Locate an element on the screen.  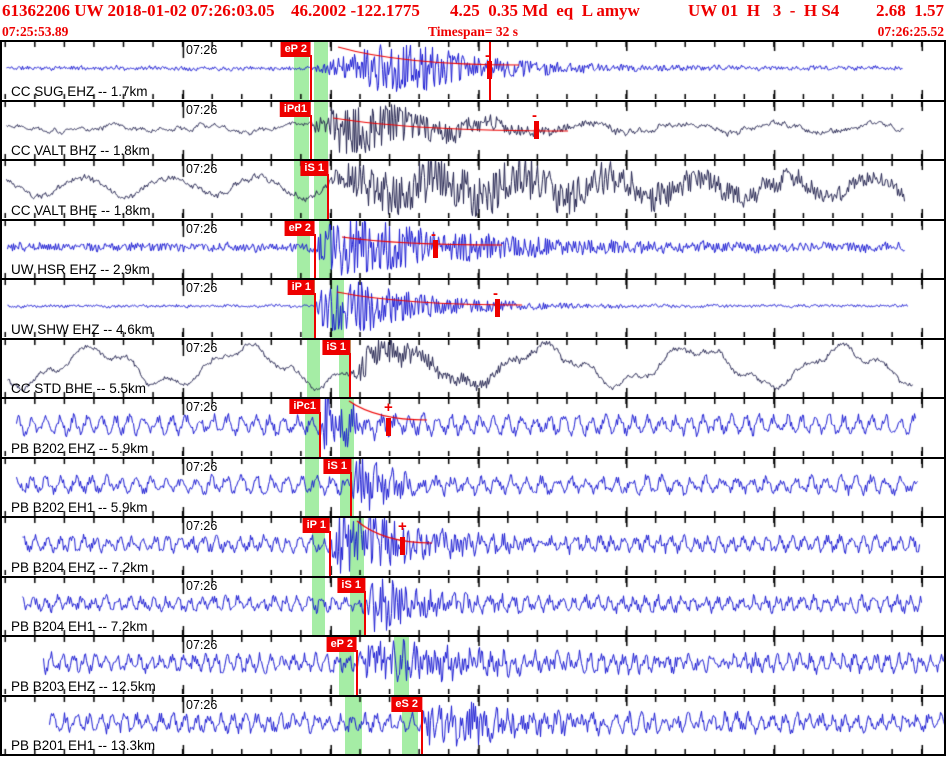
event-coordinates: 46.2002 -122.1775 is located at coordinates (355, 10).